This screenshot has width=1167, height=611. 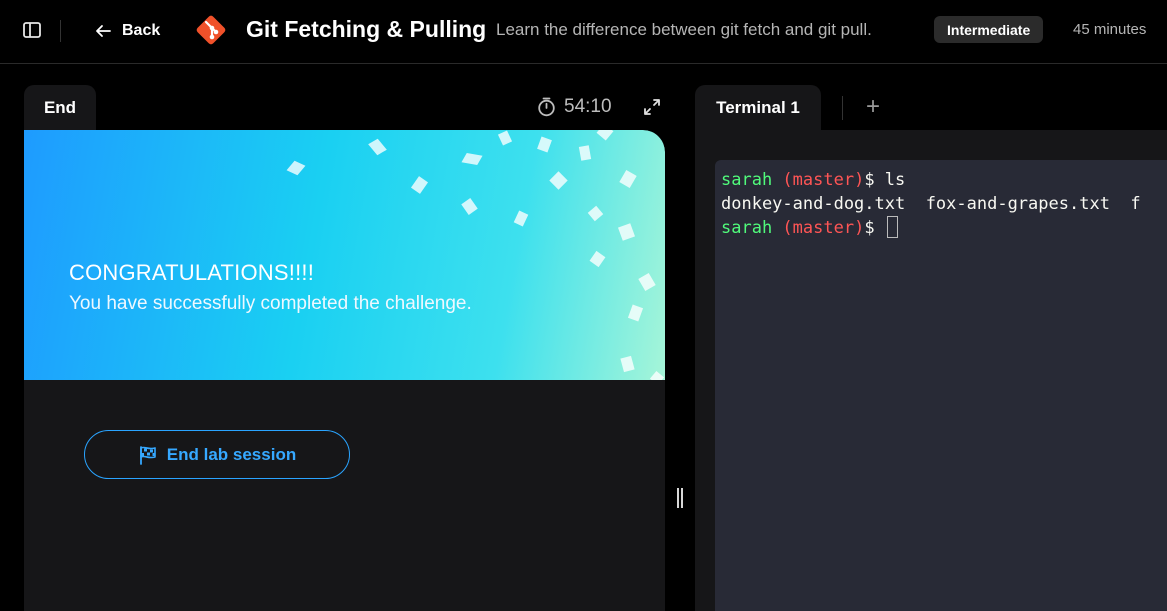 What do you see at coordinates (989, 29) in the screenshot?
I see `level-badge: Intermediate` at bounding box center [989, 29].